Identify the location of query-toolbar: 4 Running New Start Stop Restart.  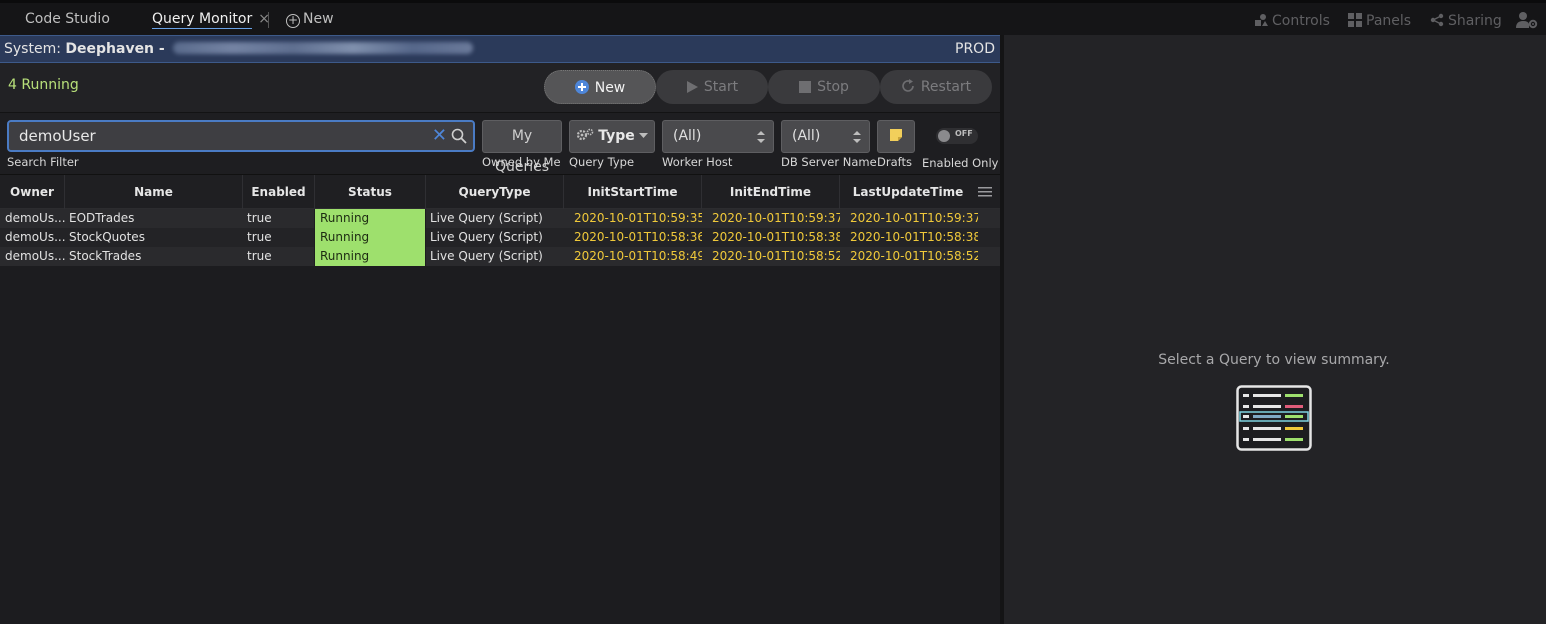
(500, 88).